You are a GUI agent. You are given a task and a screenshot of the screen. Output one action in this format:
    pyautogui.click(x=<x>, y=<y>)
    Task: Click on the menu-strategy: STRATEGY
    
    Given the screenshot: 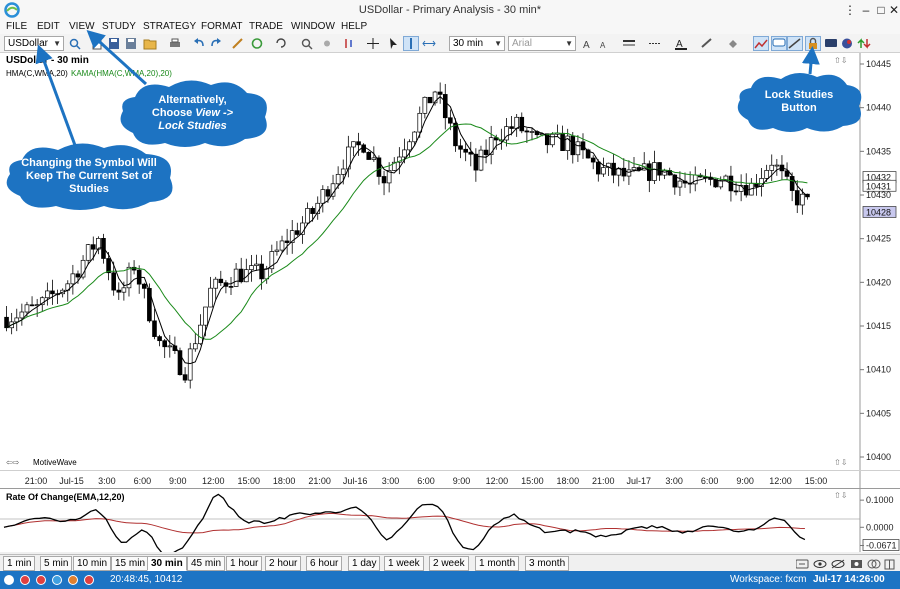 What is the action you would take?
    pyautogui.click(x=169, y=27)
    